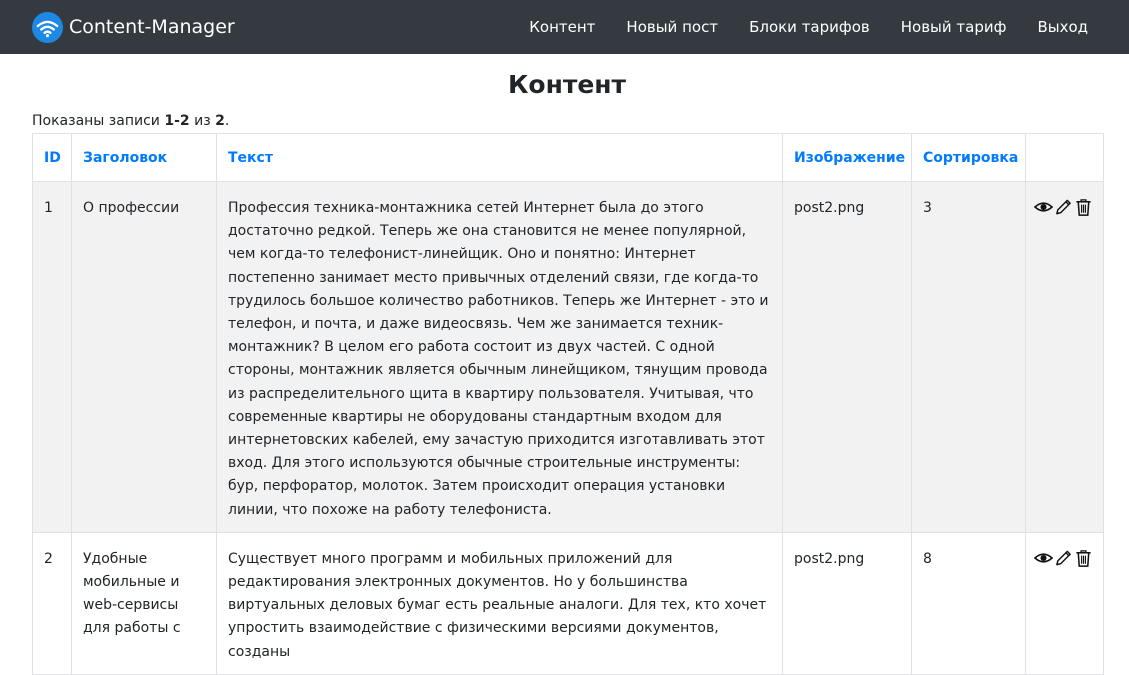  What do you see at coordinates (52, 603) in the screenshot?
I see `cell-id: 2` at bounding box center [52, 603].